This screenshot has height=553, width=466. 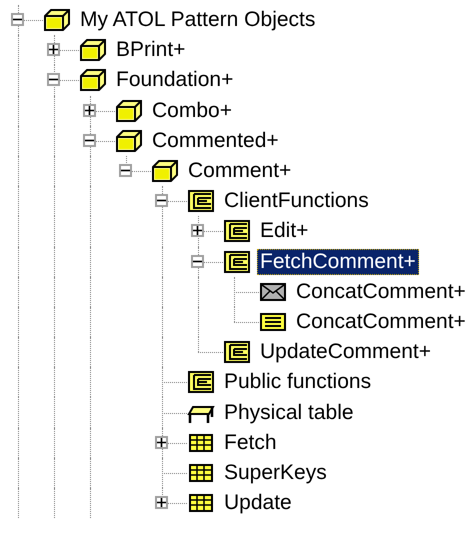 What do you see at coordinates (174, 80) in the screenshot?
I see `tree-item: Foundation+` at bounding box center [174, 80].